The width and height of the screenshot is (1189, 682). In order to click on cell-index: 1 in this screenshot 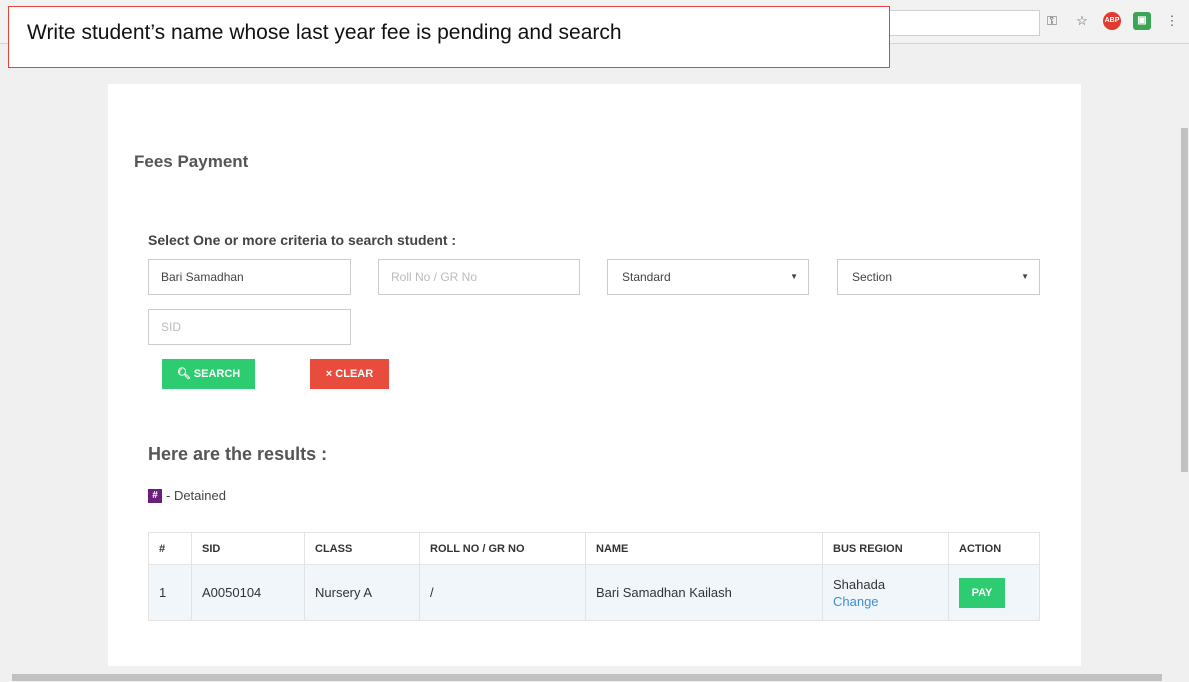, I will do `click(170, 592)`.